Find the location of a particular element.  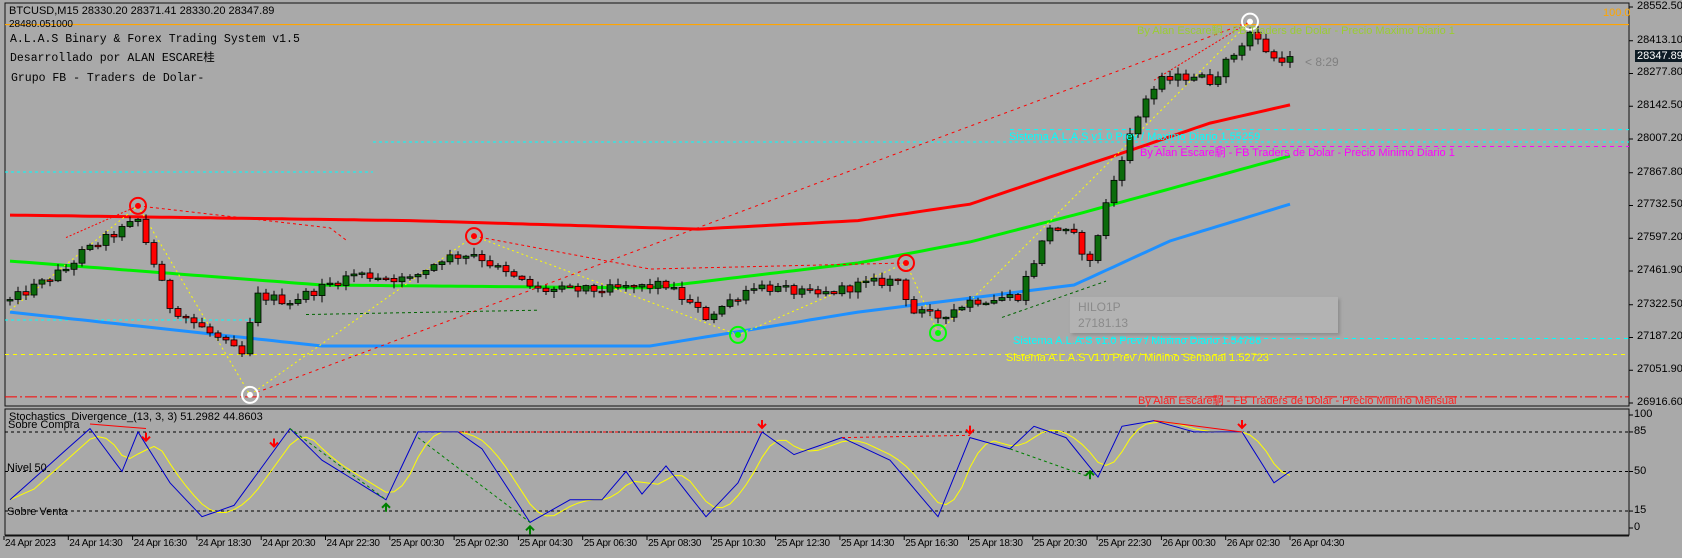

stoch-signal-line is located at coordinates (650, 469).